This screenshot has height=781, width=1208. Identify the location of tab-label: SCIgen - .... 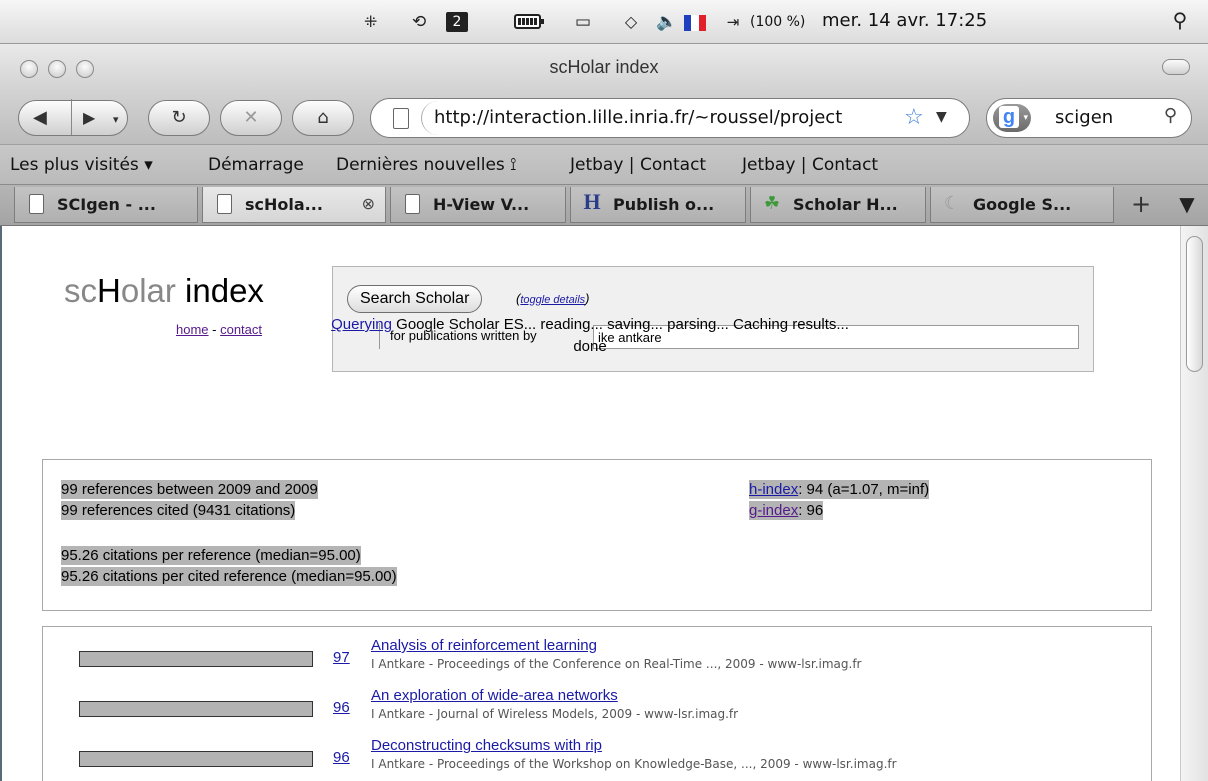
(106, 204).